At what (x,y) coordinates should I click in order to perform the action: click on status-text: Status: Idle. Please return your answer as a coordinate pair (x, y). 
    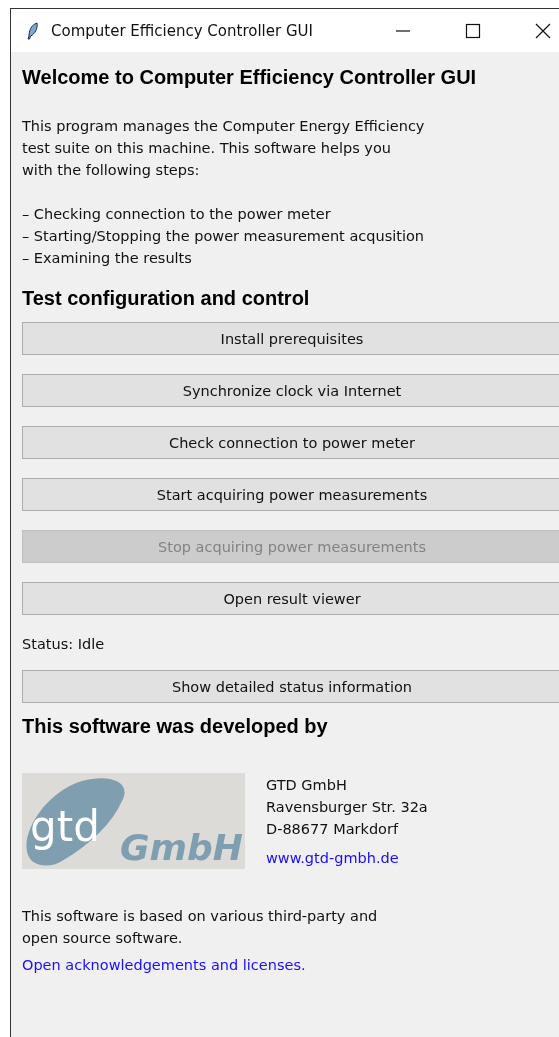
    Looking at the image, I should click on (64, 644).